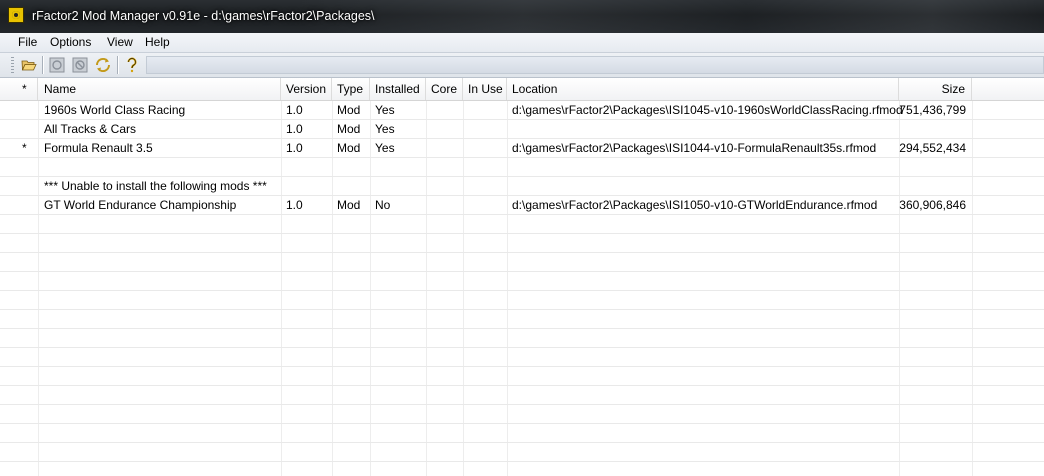 Image resolution: width=1044 pixels, height=476 pixels. What do you see at coordinates (485, 89) in the screenshot?
I see `column-header-inuse: In Use` at bounding box center [485, 89].